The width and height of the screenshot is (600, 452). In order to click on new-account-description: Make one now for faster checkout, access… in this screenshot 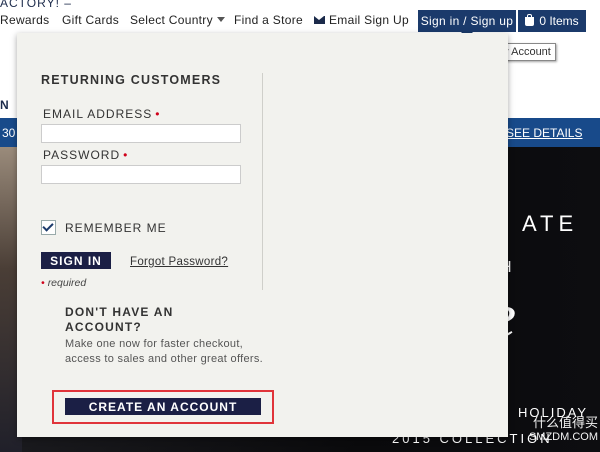, I will do `click(164, 351)`.